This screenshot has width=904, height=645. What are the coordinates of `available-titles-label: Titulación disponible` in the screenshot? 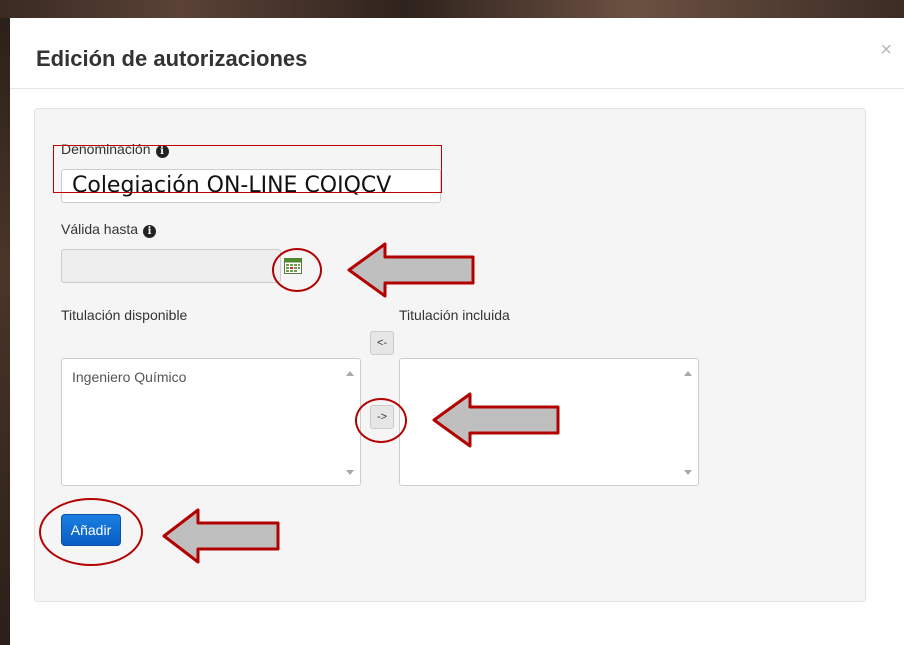 It's located at (124, 315).